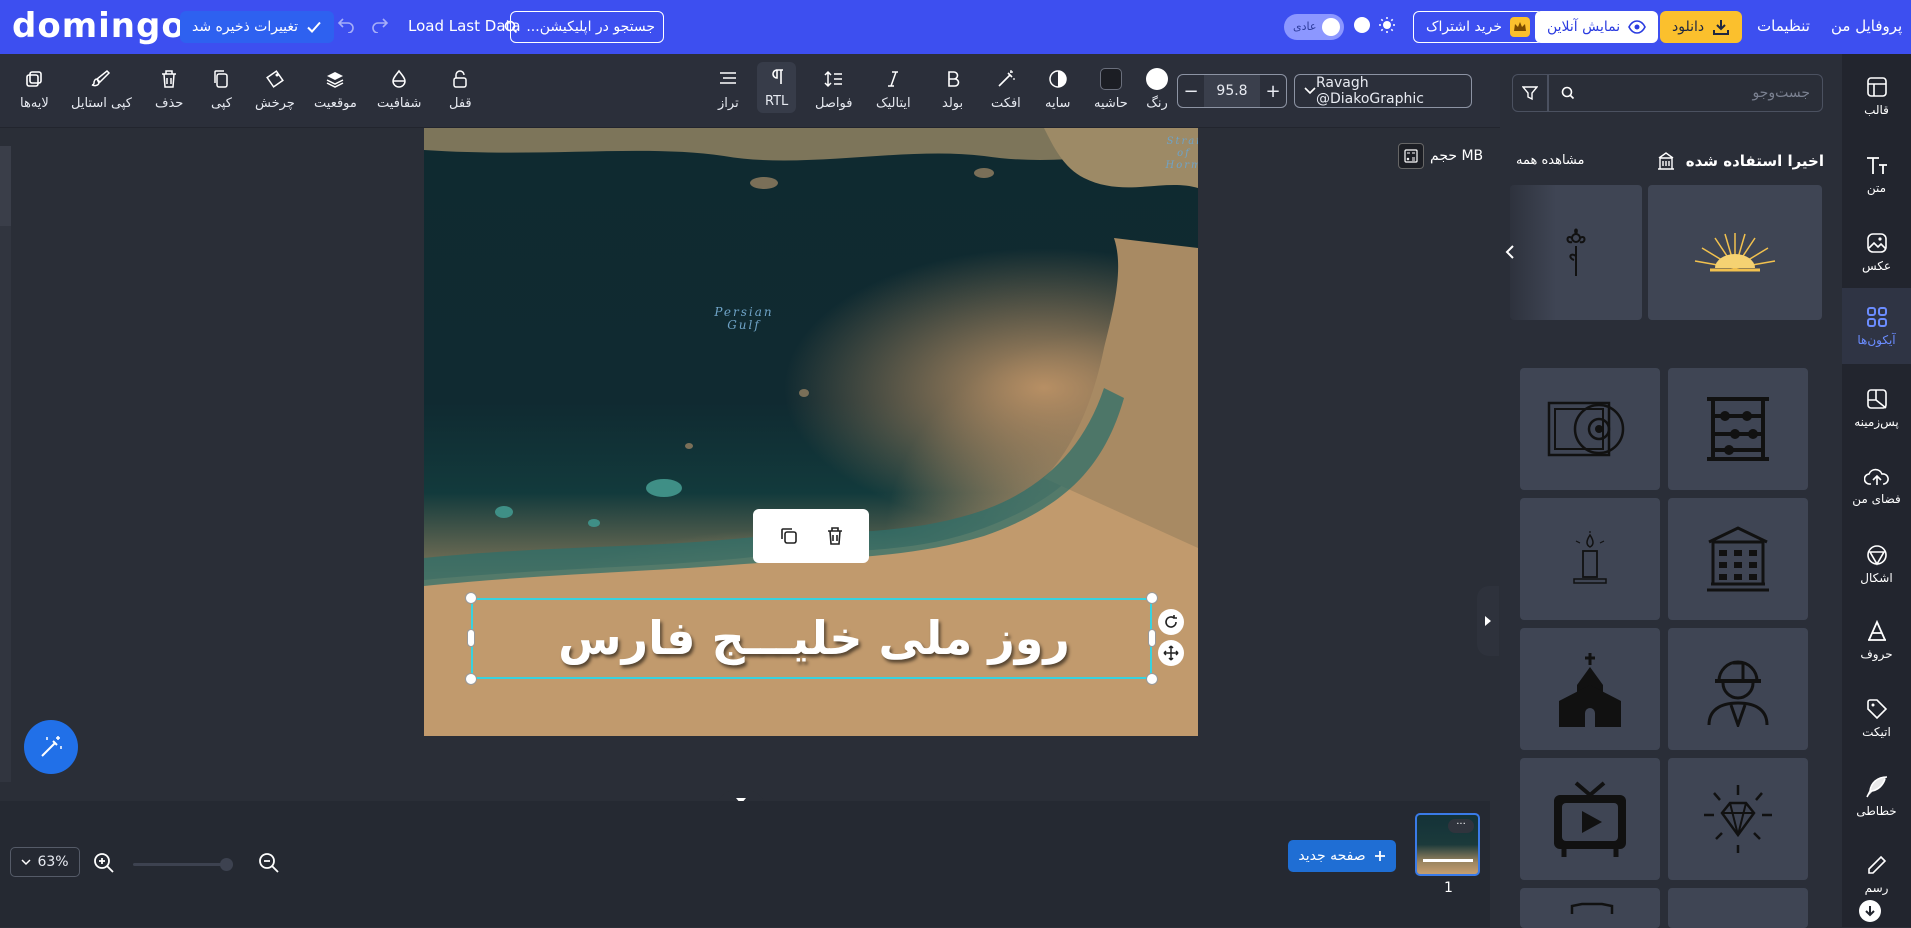  What do you see at coordinates (1637, 27) in the screenshot?
I see `eye-icon` at bounding box center [1637, 27].